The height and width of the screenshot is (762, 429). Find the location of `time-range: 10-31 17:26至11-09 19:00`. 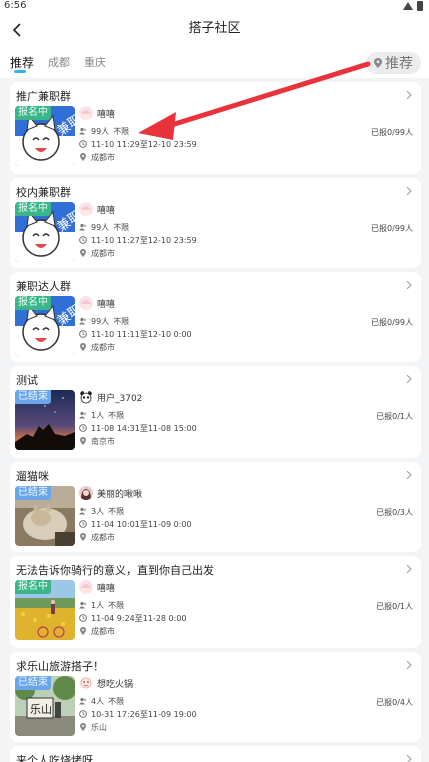

time-range: 10-31 17:26至11-09 19:00 is located at coordinates (144, 714).